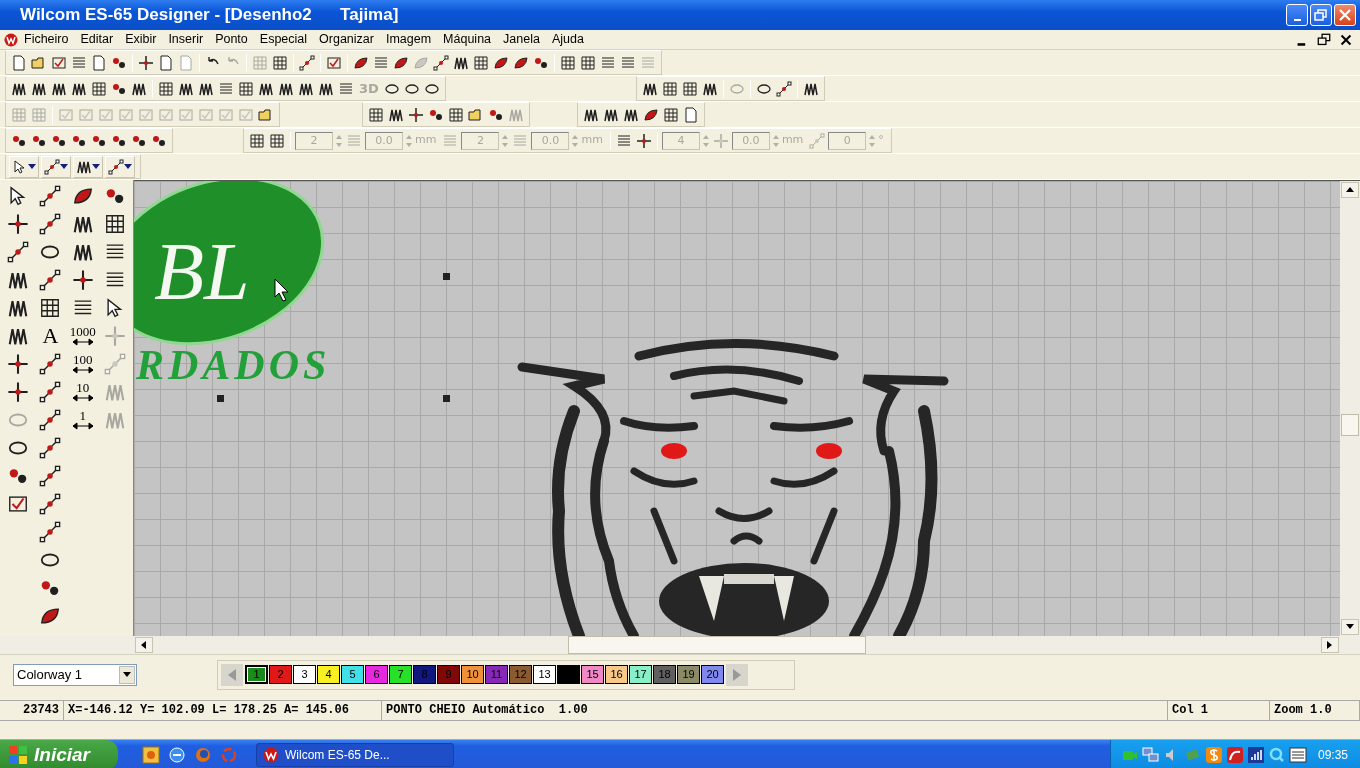 This screenshot has height=768, width=1360. What do you see at coordinates (1213, 755) in the screenshot?
I see `dollar-icon` at bounding box center [1213, 755].